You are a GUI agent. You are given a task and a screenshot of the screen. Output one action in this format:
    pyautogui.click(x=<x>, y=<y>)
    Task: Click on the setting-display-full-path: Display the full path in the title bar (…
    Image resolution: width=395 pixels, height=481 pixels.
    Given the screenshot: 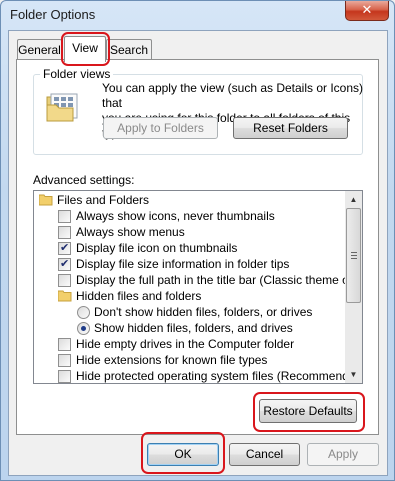 What is the action you would take?
    pyautogui.click(x=198, y=280)
    